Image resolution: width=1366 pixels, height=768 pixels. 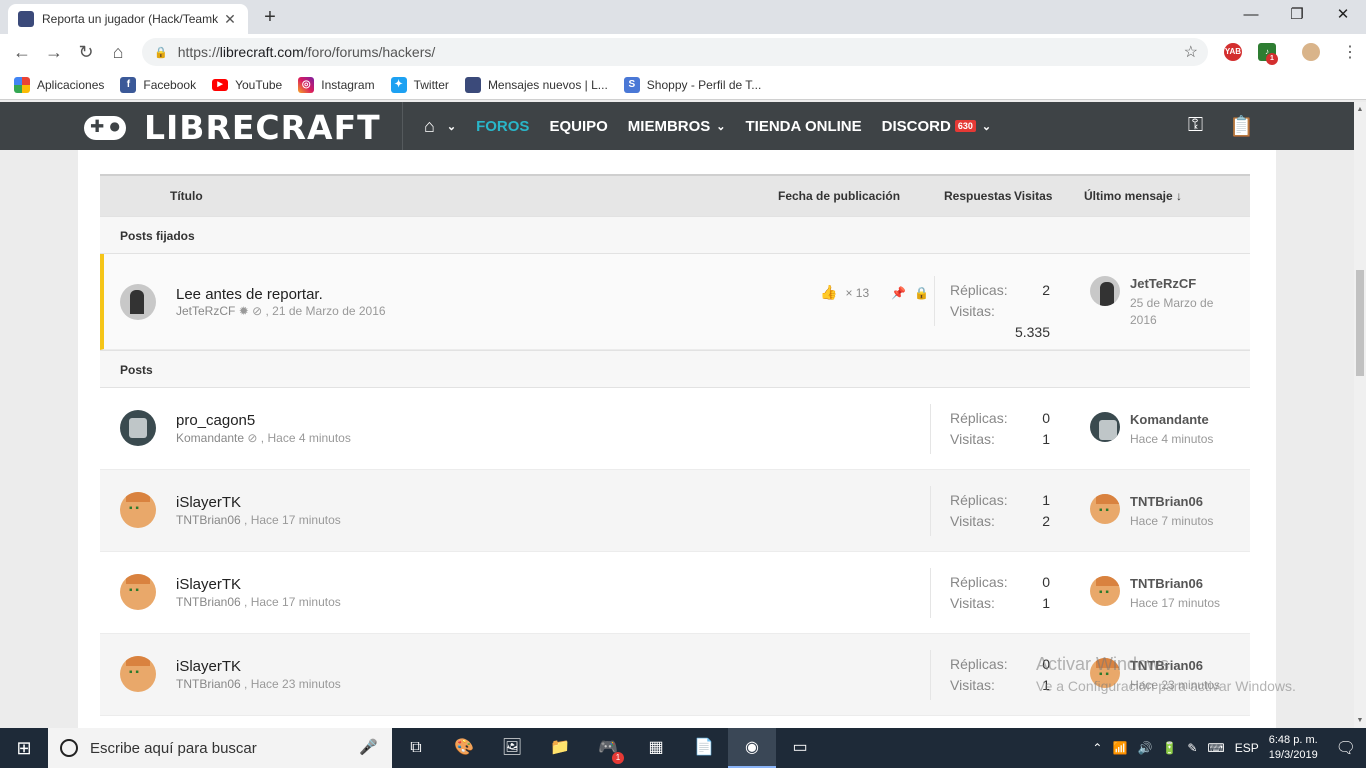 What do you see at coordinates (936, 126) in the screenshot?
I see `nav-discord: DISCORD 630 ⌄` at bounding box center [936, 126].